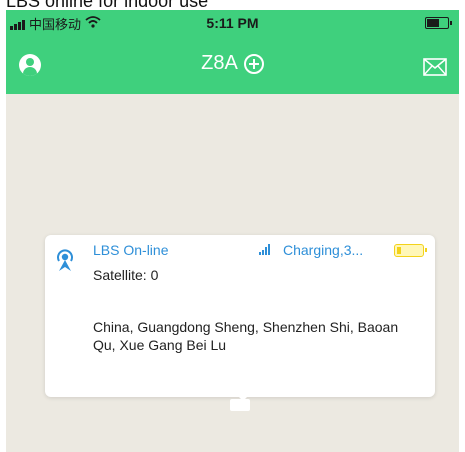 The width and height of the screenshot is (465, 452). Describe the element at coordinates (438, 23) in the screenshot. I see `phone-battery-icon` at that location.